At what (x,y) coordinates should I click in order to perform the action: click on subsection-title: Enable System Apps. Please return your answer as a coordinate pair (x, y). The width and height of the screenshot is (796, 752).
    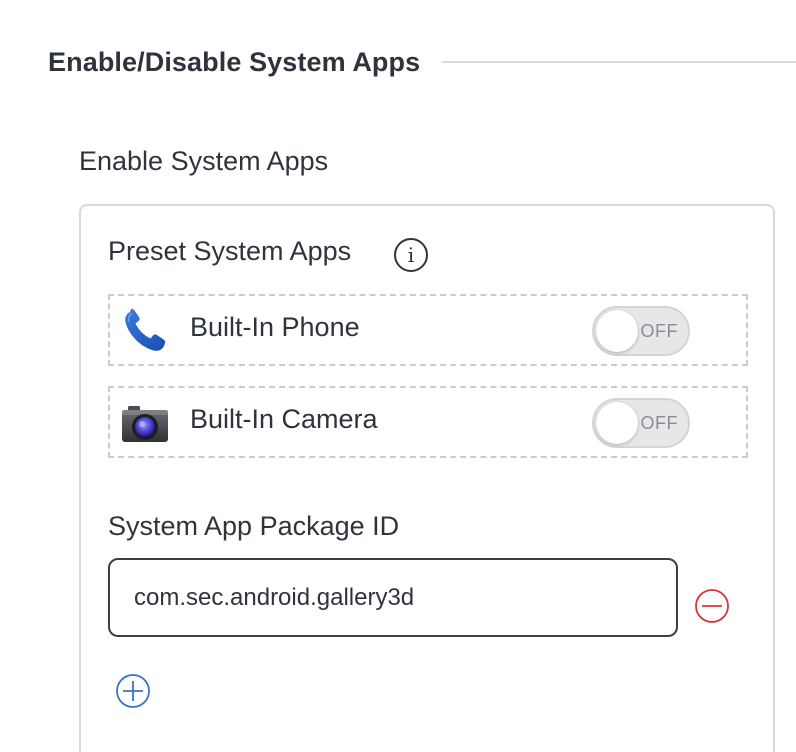
    Looking at the image, I should click on (204, 161).